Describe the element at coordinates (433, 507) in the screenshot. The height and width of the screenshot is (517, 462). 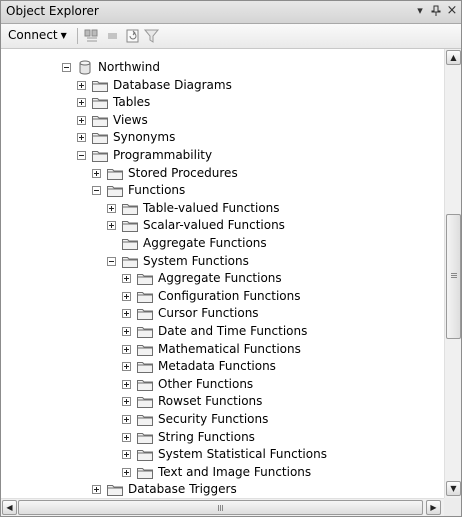
I see `scroll-right-button: ▶` at that location.